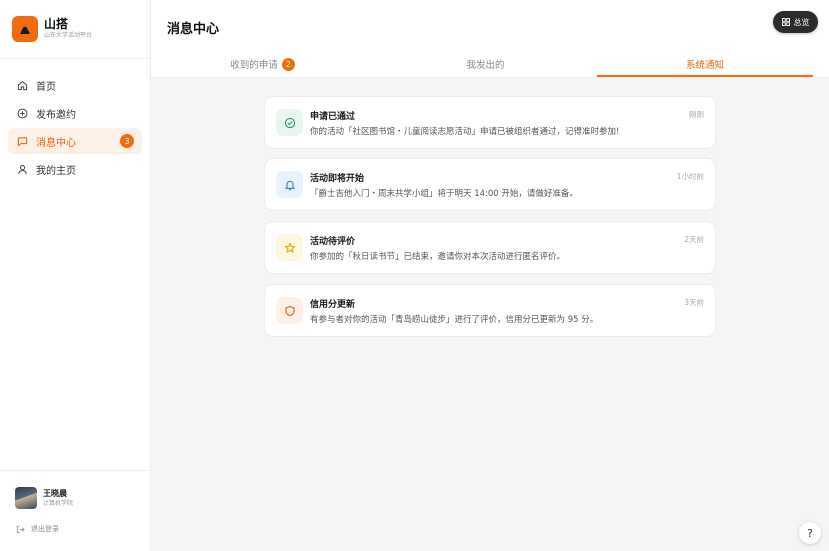 This screenshot has width=829, height=551. What do you see at coordinates (490, 247) in the screenshot?
I see `notification-card: 活动待评价 你参加的「秋日读书节」已结束，邀请你对本次活动进行匿名评价。 2天前` at bounding box center [490, 247].